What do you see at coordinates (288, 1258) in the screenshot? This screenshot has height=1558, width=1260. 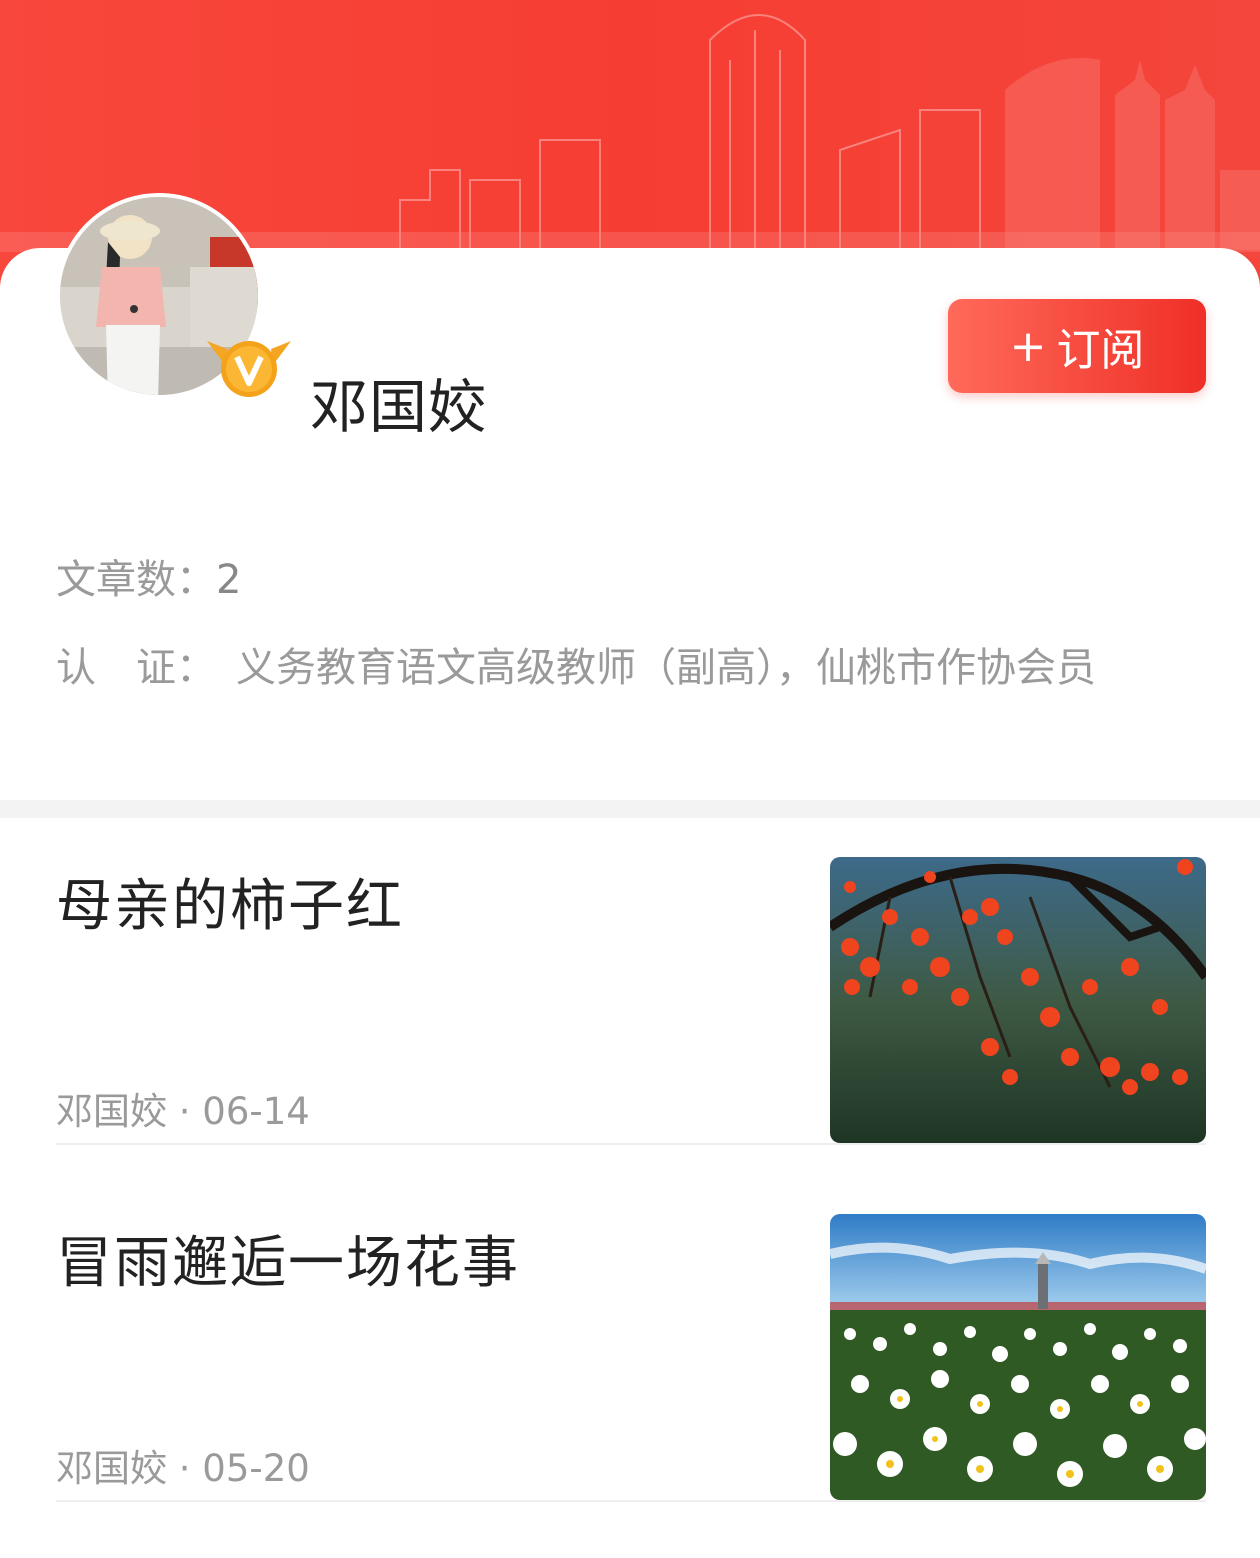 I see `article-title: 冒雨邂逅一场花事` at bounding box center [288, 1258].